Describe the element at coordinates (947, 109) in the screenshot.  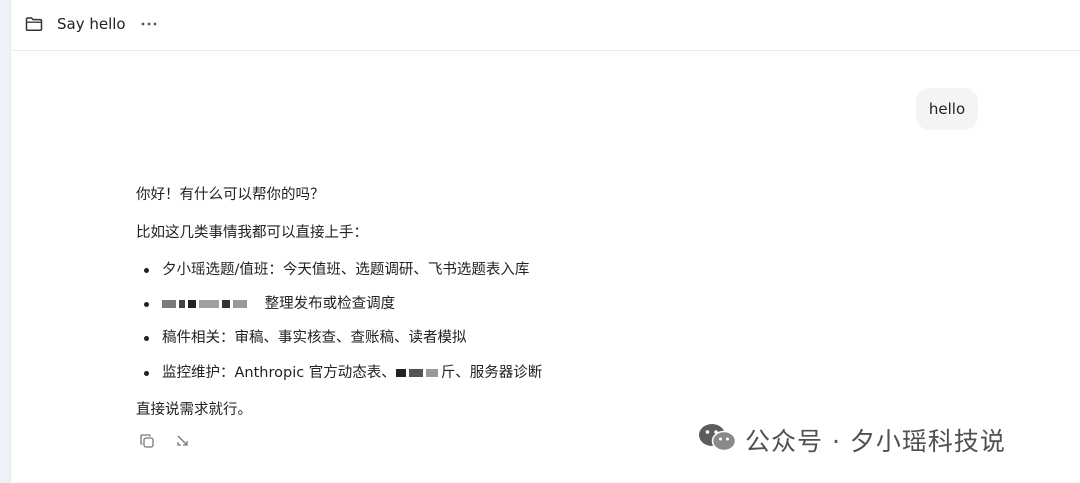
I see `user-message-bubble: hello` at that location.